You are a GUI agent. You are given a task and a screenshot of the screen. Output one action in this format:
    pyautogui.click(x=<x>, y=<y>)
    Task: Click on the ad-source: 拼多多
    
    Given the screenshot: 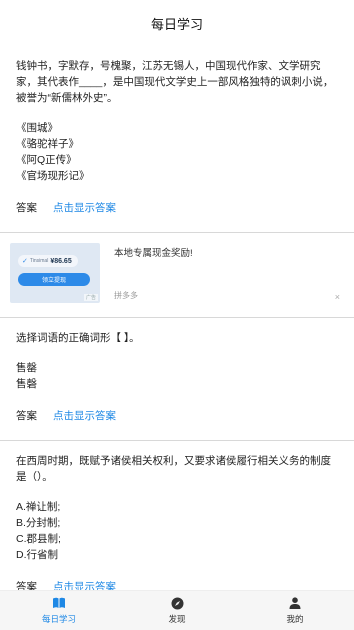 What is the action you would take?
    pyautogui.click(x=126, y=295)
    